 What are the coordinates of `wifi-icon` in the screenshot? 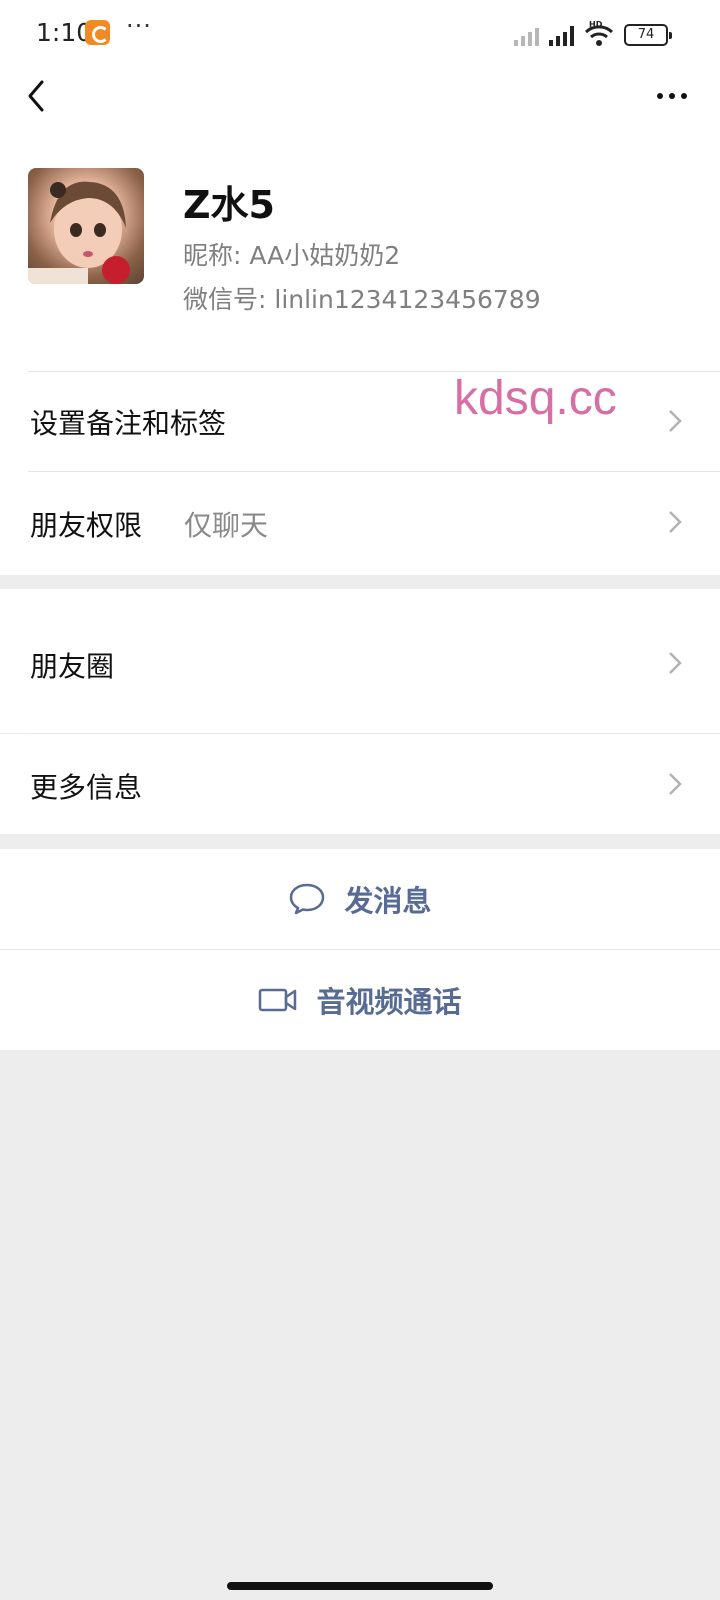 It's located at (599, 35).